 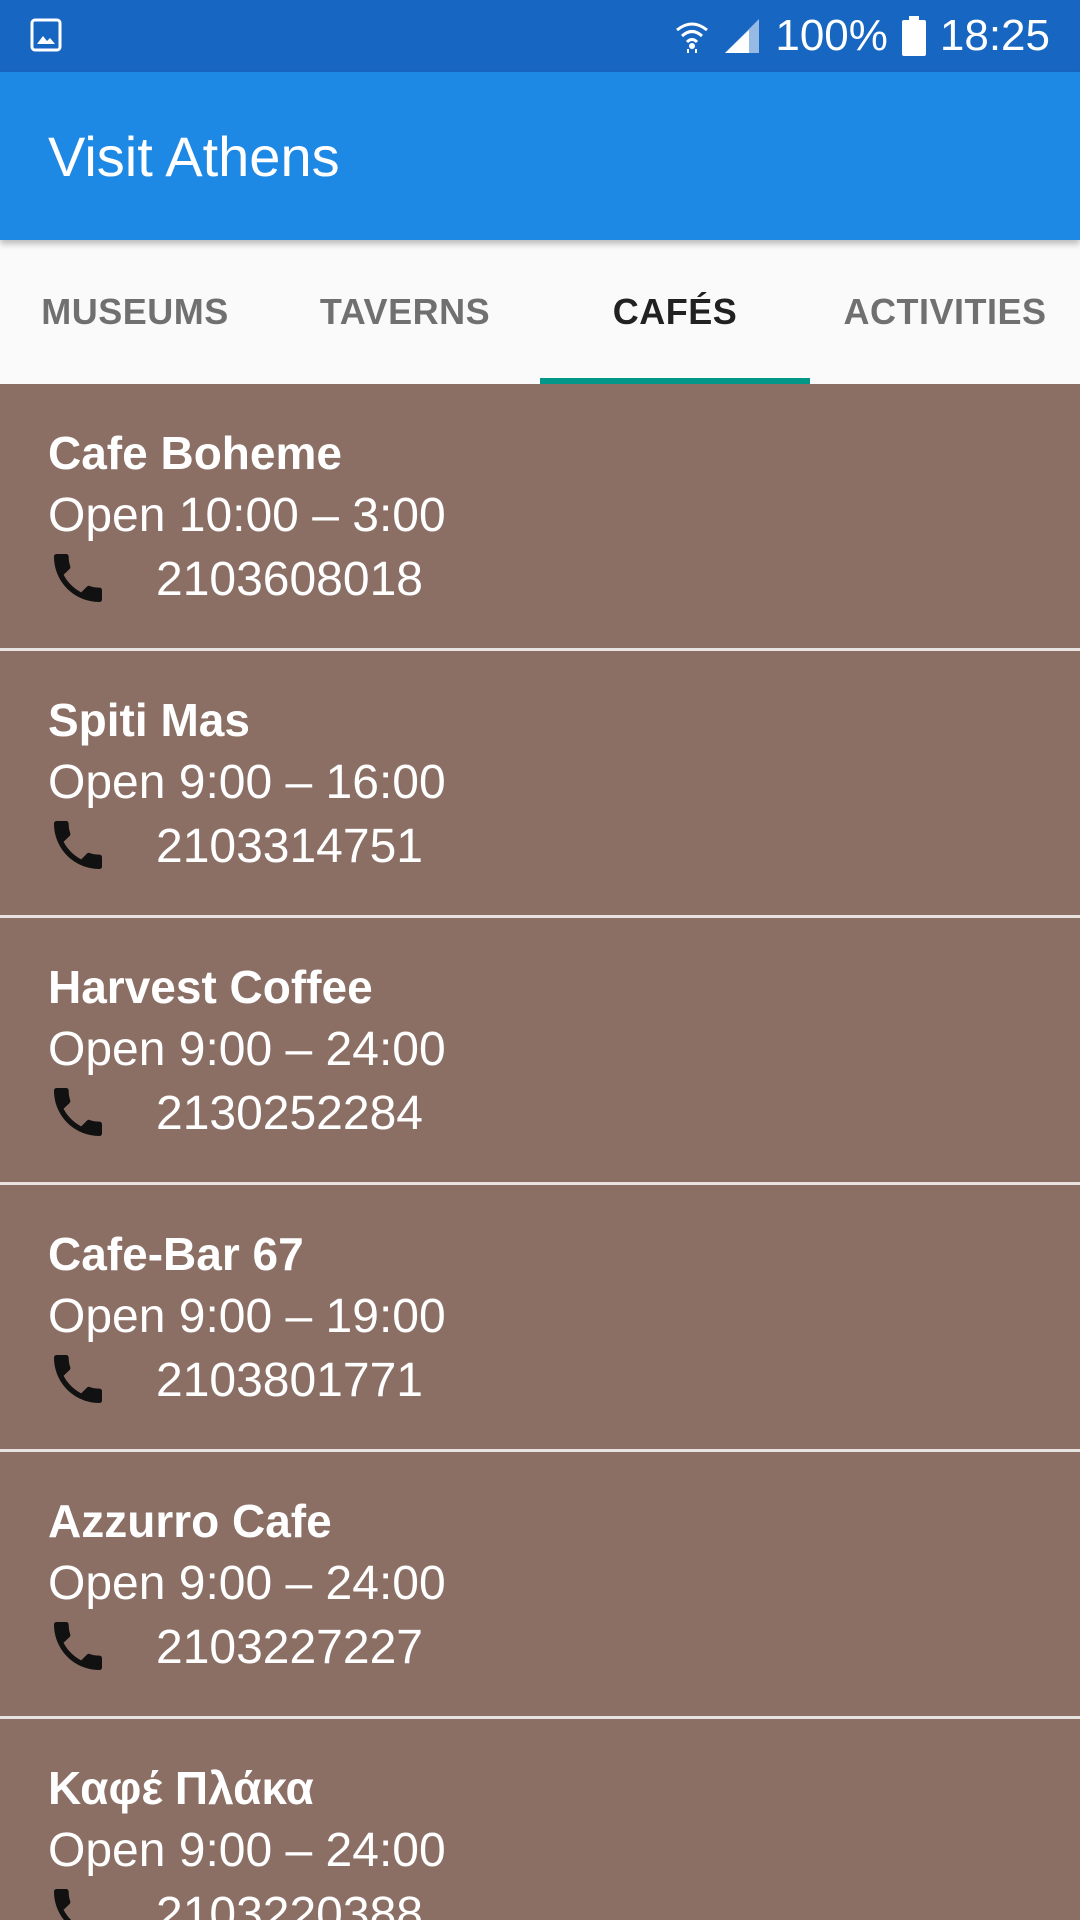 What do you see at coordinates (289, 846) in the screenshot?
I see `cafe-phone: 2103314751` at bounding box center [289, 846].